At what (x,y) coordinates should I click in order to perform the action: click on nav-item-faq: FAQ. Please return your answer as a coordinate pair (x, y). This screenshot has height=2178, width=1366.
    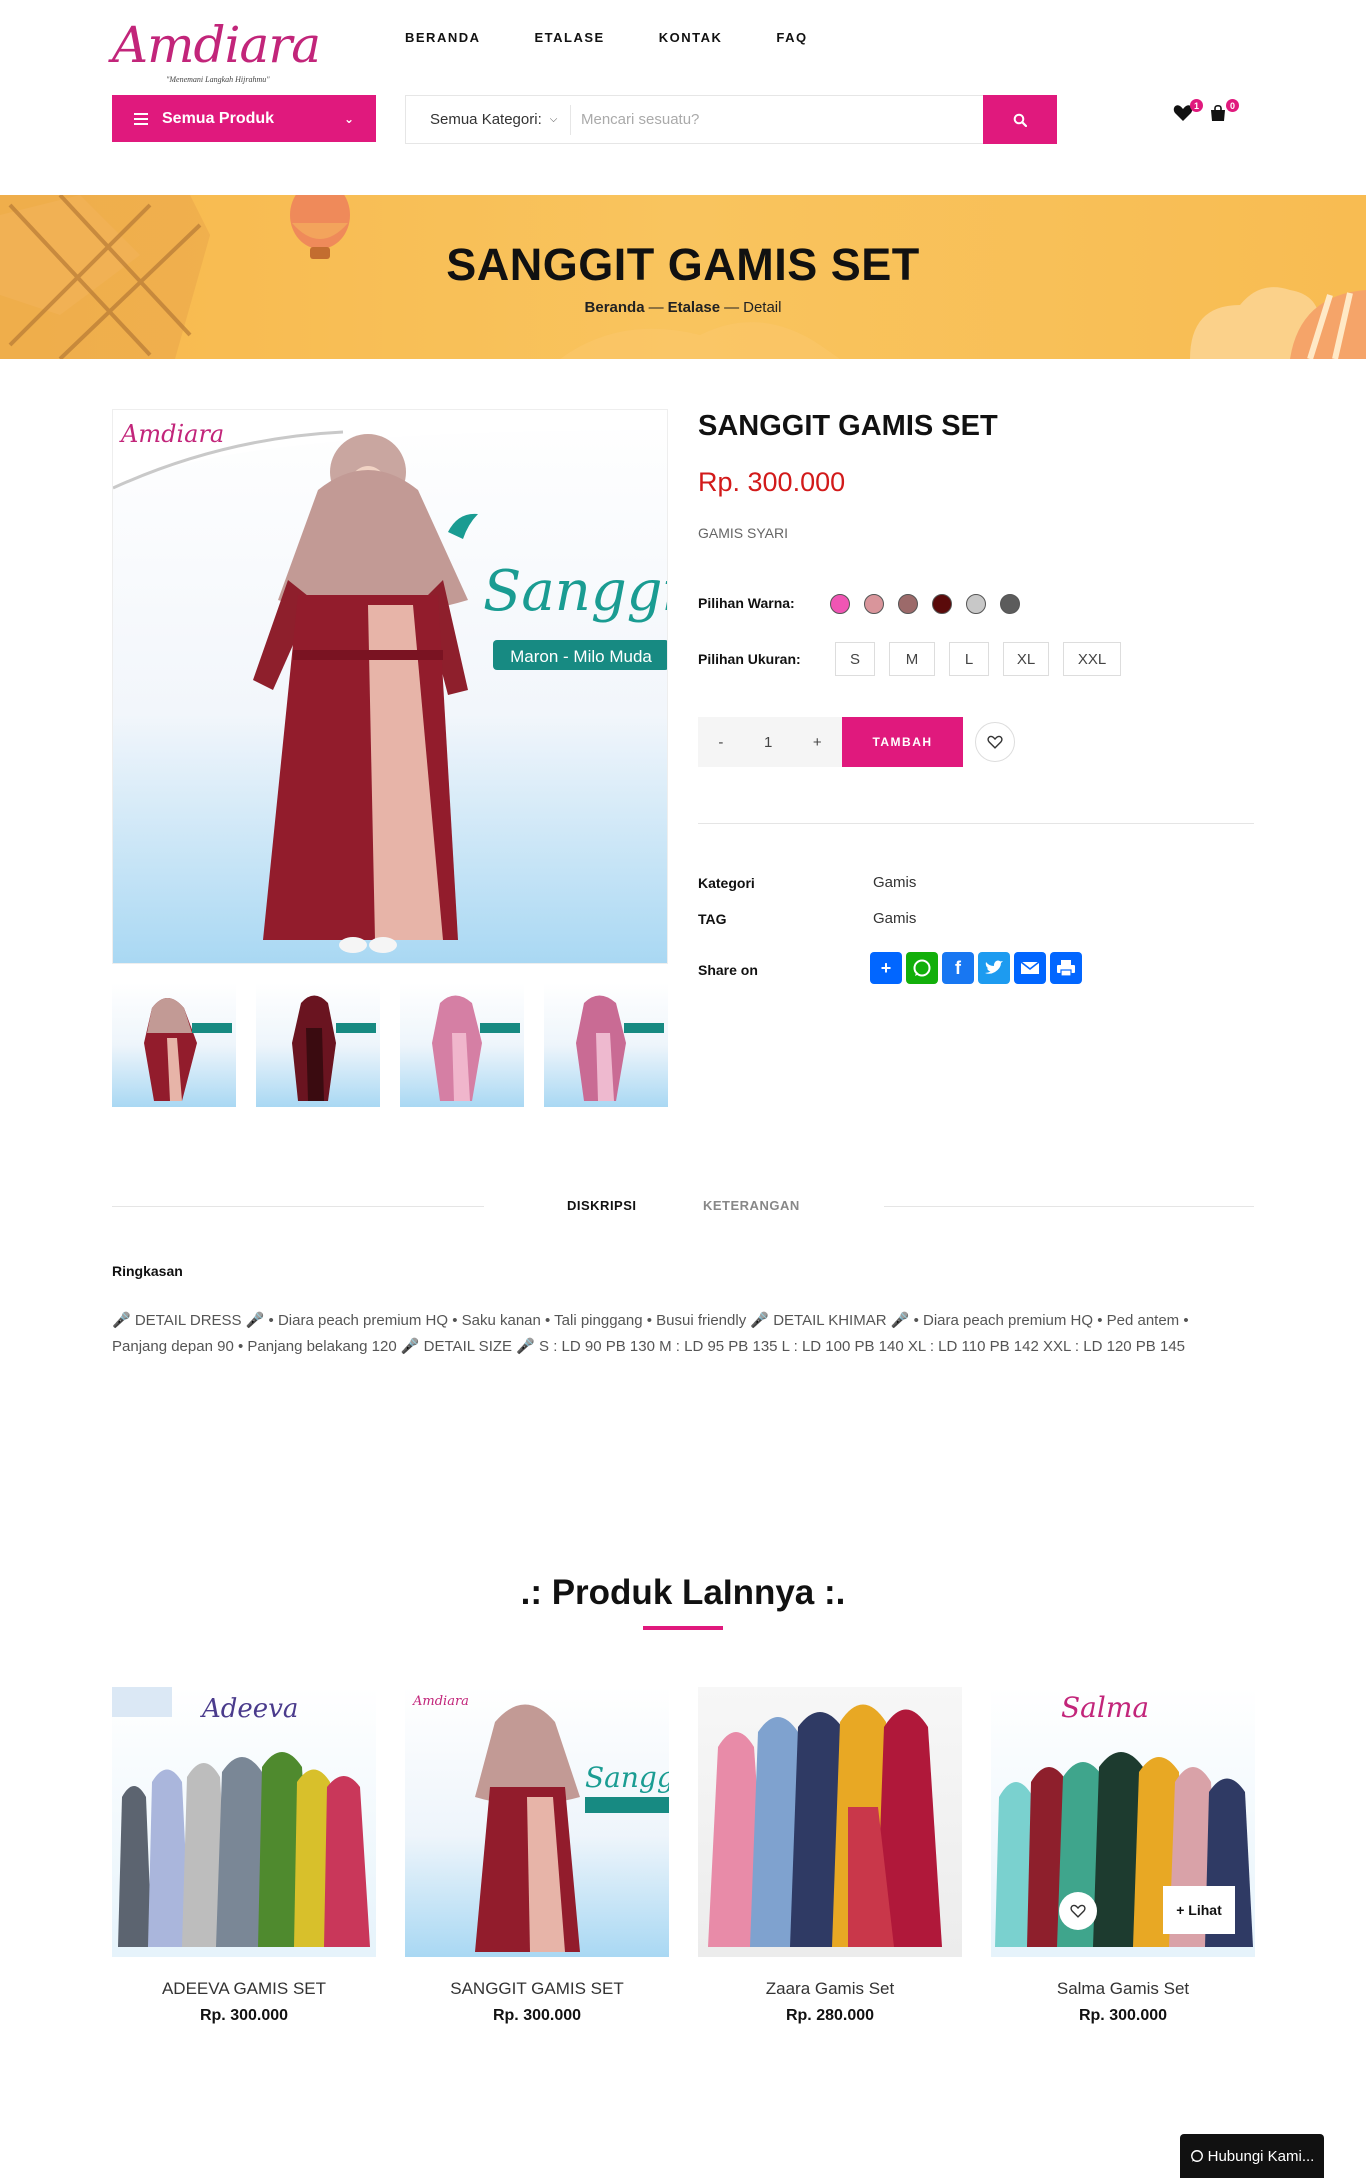
    Looking at the image, I should click on (791, 37).